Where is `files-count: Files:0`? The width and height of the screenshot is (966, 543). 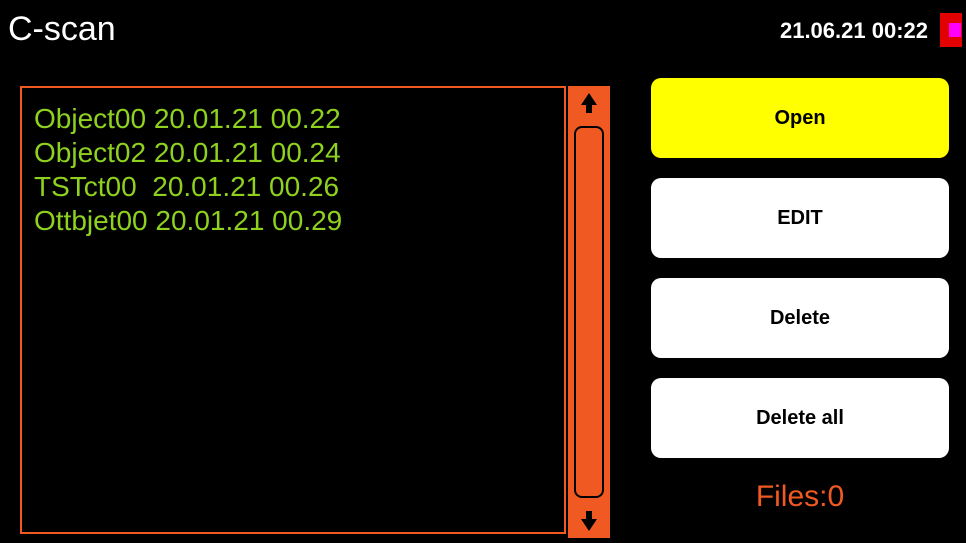 files-count: Files:0 is located at coordinates (800, 496).